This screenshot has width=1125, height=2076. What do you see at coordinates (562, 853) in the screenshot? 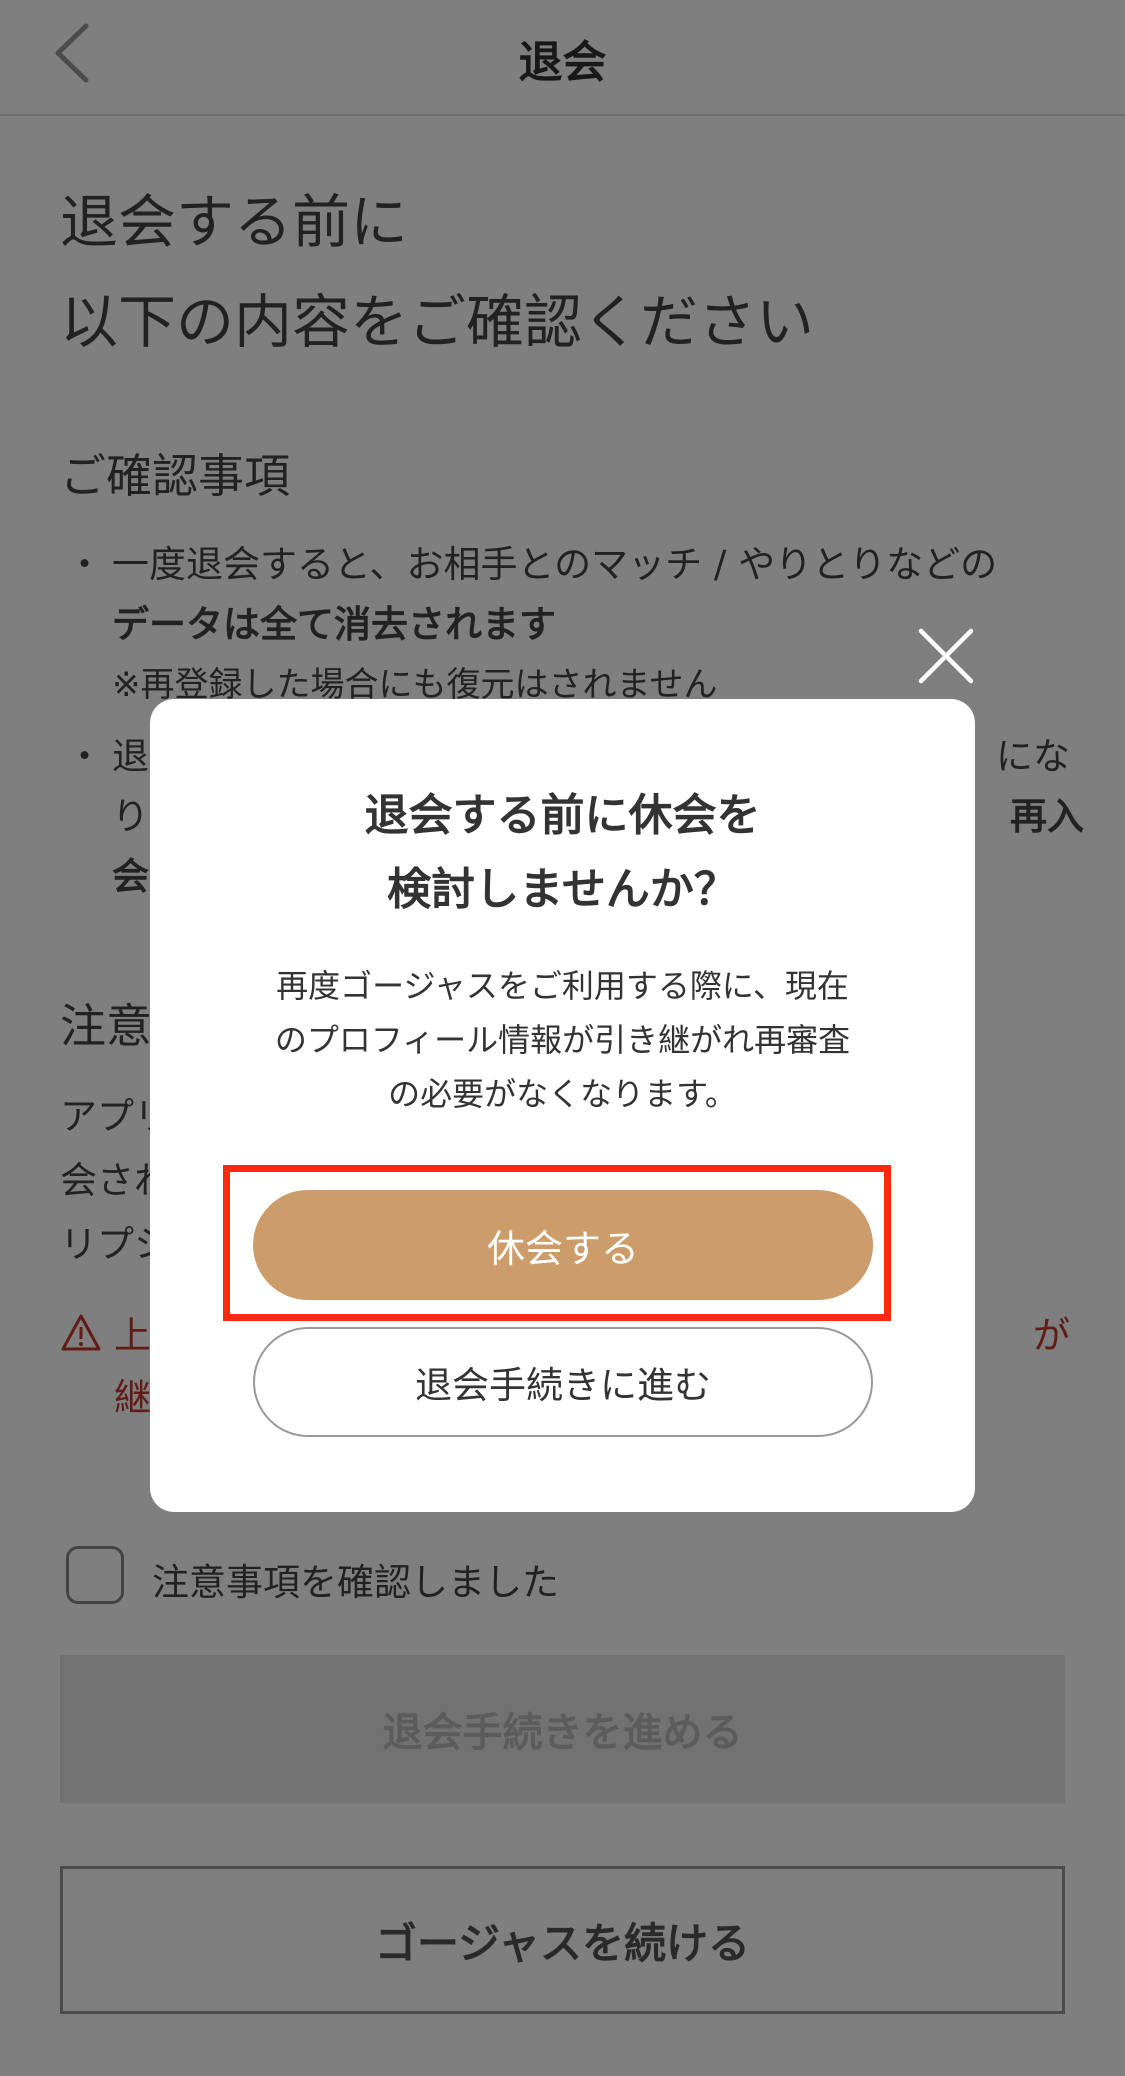
I see `modal-title: 退会する前に休会を 検討しませんか？` at bounding box center [562, 853].